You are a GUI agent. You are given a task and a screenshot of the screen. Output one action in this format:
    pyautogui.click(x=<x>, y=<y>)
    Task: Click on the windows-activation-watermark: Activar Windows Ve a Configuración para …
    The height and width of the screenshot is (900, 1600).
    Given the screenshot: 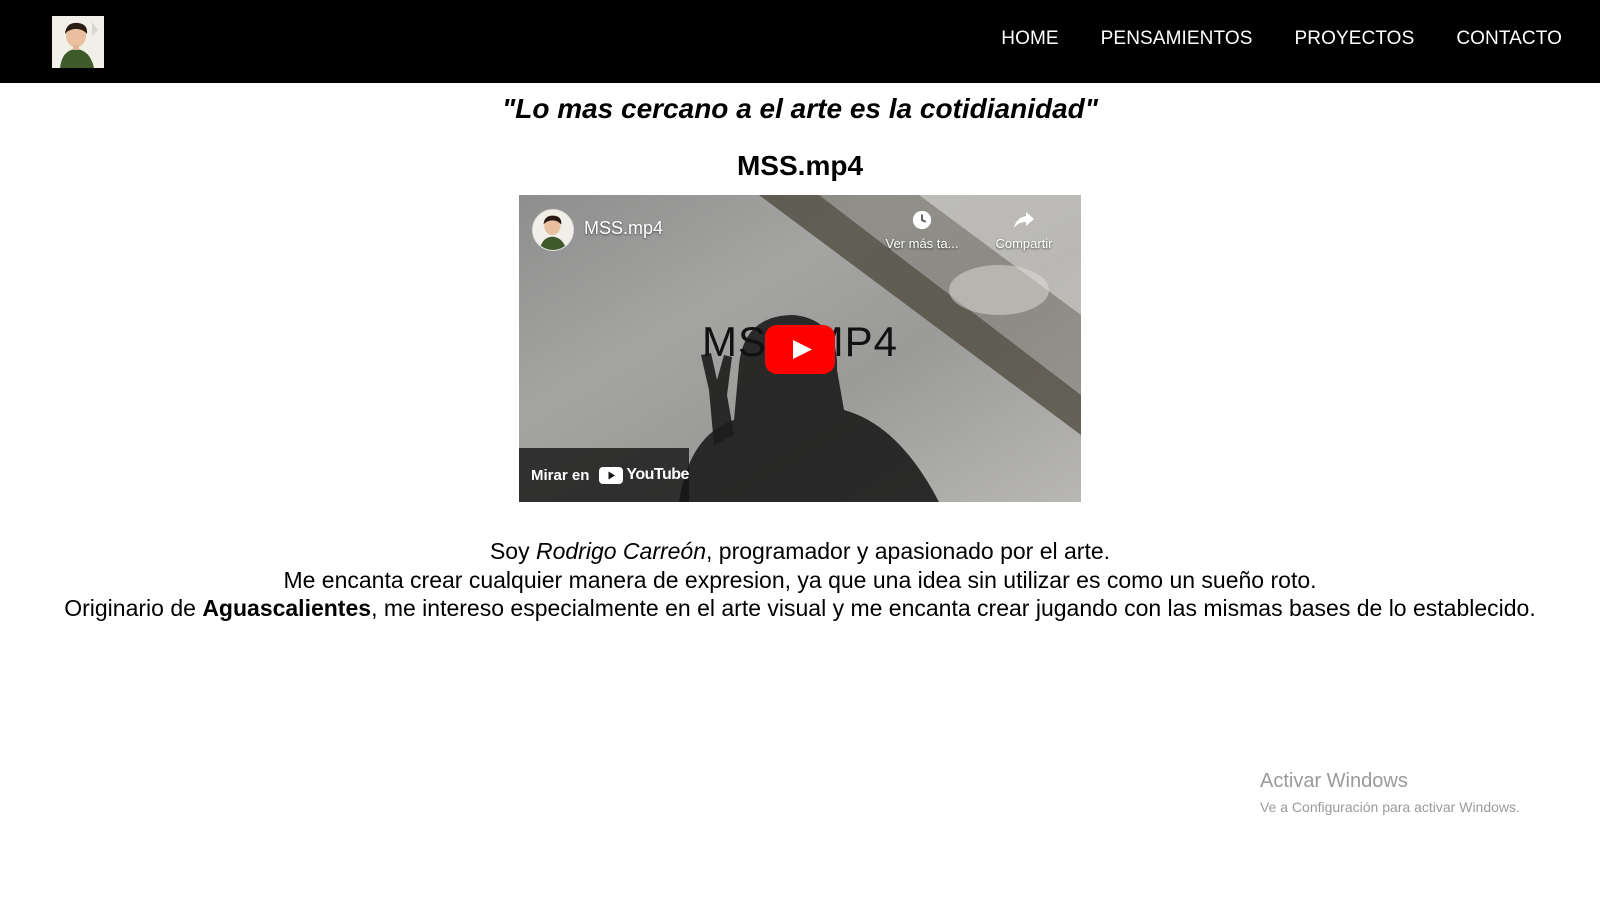 What is the action you would take?
    pyautogui.click(x=1390, y=792)
    